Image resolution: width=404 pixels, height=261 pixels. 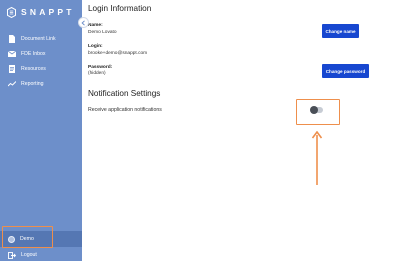 I want to click on login-label: Login:, so click(x=95, y=46).